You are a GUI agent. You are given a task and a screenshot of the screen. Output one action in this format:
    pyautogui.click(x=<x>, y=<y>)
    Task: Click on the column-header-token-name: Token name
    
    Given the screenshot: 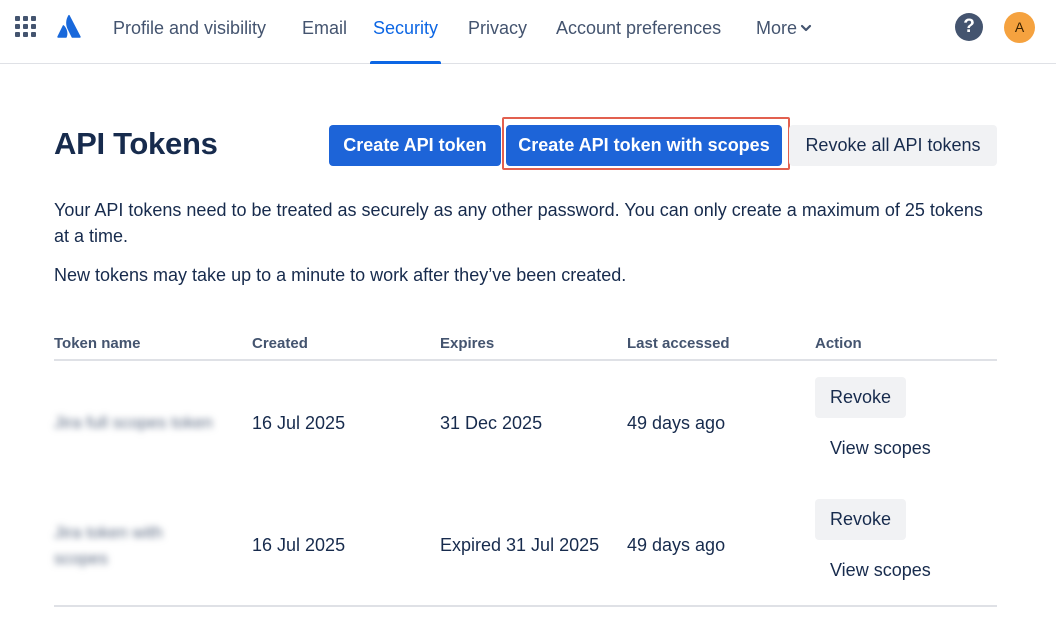 What is the action you would take?
    pyautogui.click(x=97, y=343)
    